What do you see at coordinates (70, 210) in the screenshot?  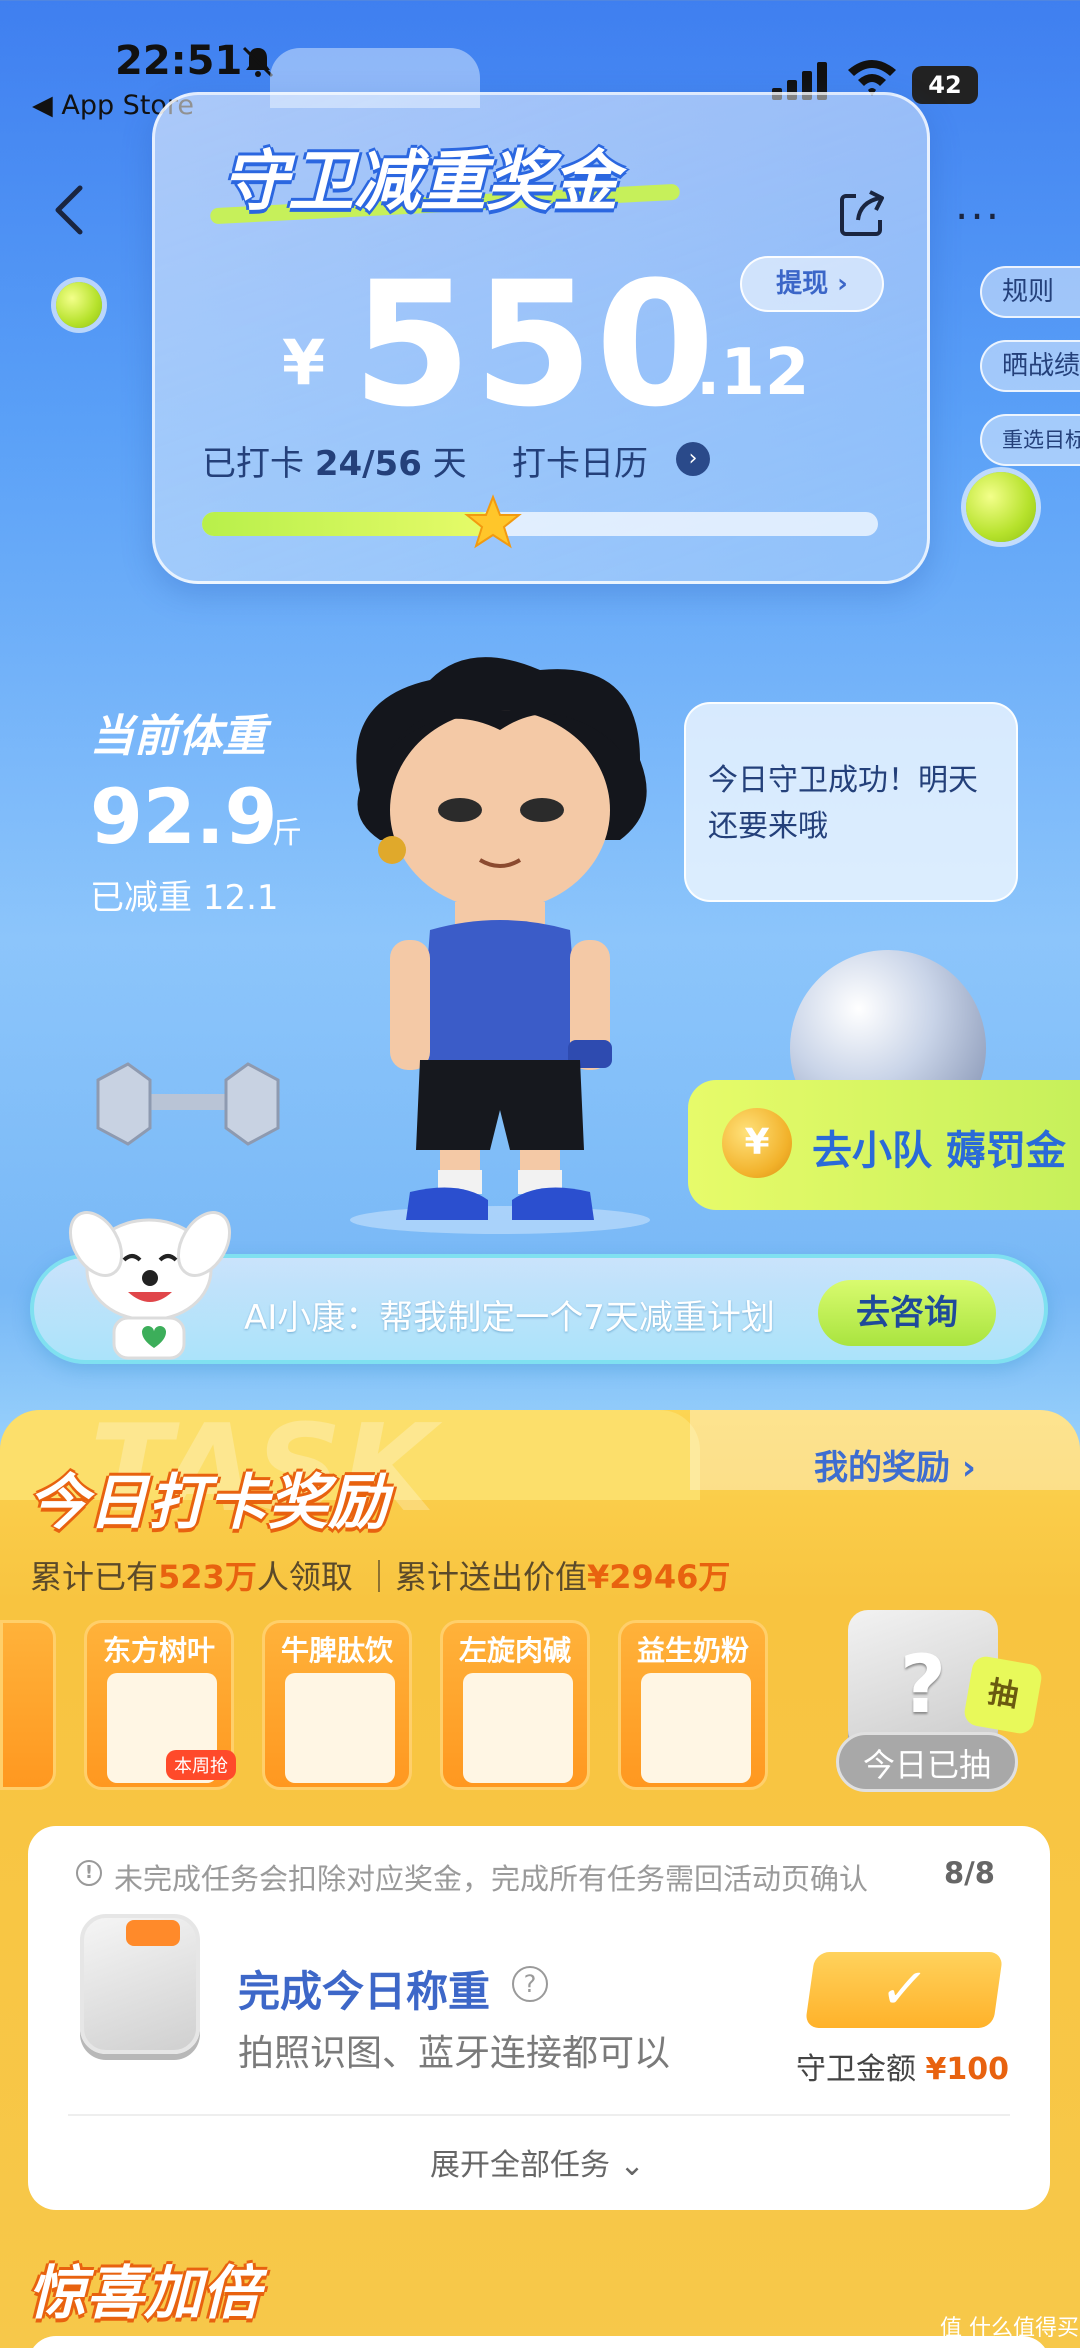 I see `back-icon` at bounding box center [70, 210].